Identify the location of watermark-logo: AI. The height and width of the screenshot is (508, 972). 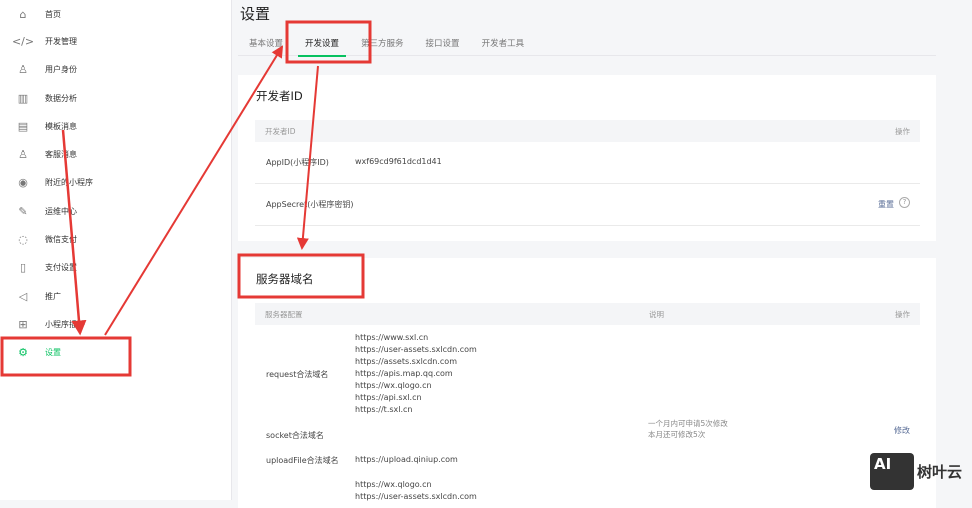
(892, 471).